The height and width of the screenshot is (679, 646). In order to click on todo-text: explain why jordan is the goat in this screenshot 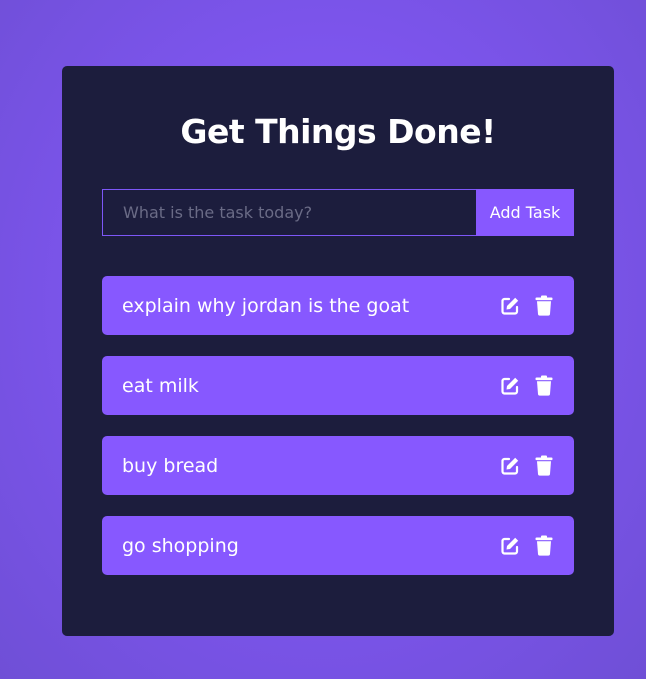, I will do `click(305, 306)`.